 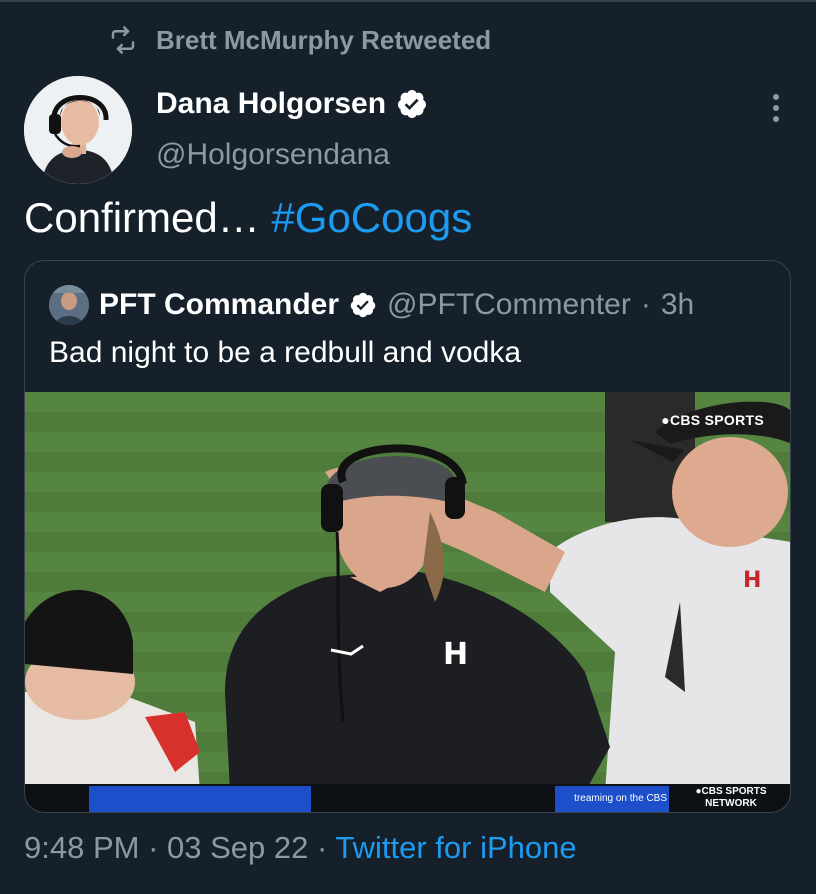 I want to click on quote-age: 3h, so click(x=677, y=304).